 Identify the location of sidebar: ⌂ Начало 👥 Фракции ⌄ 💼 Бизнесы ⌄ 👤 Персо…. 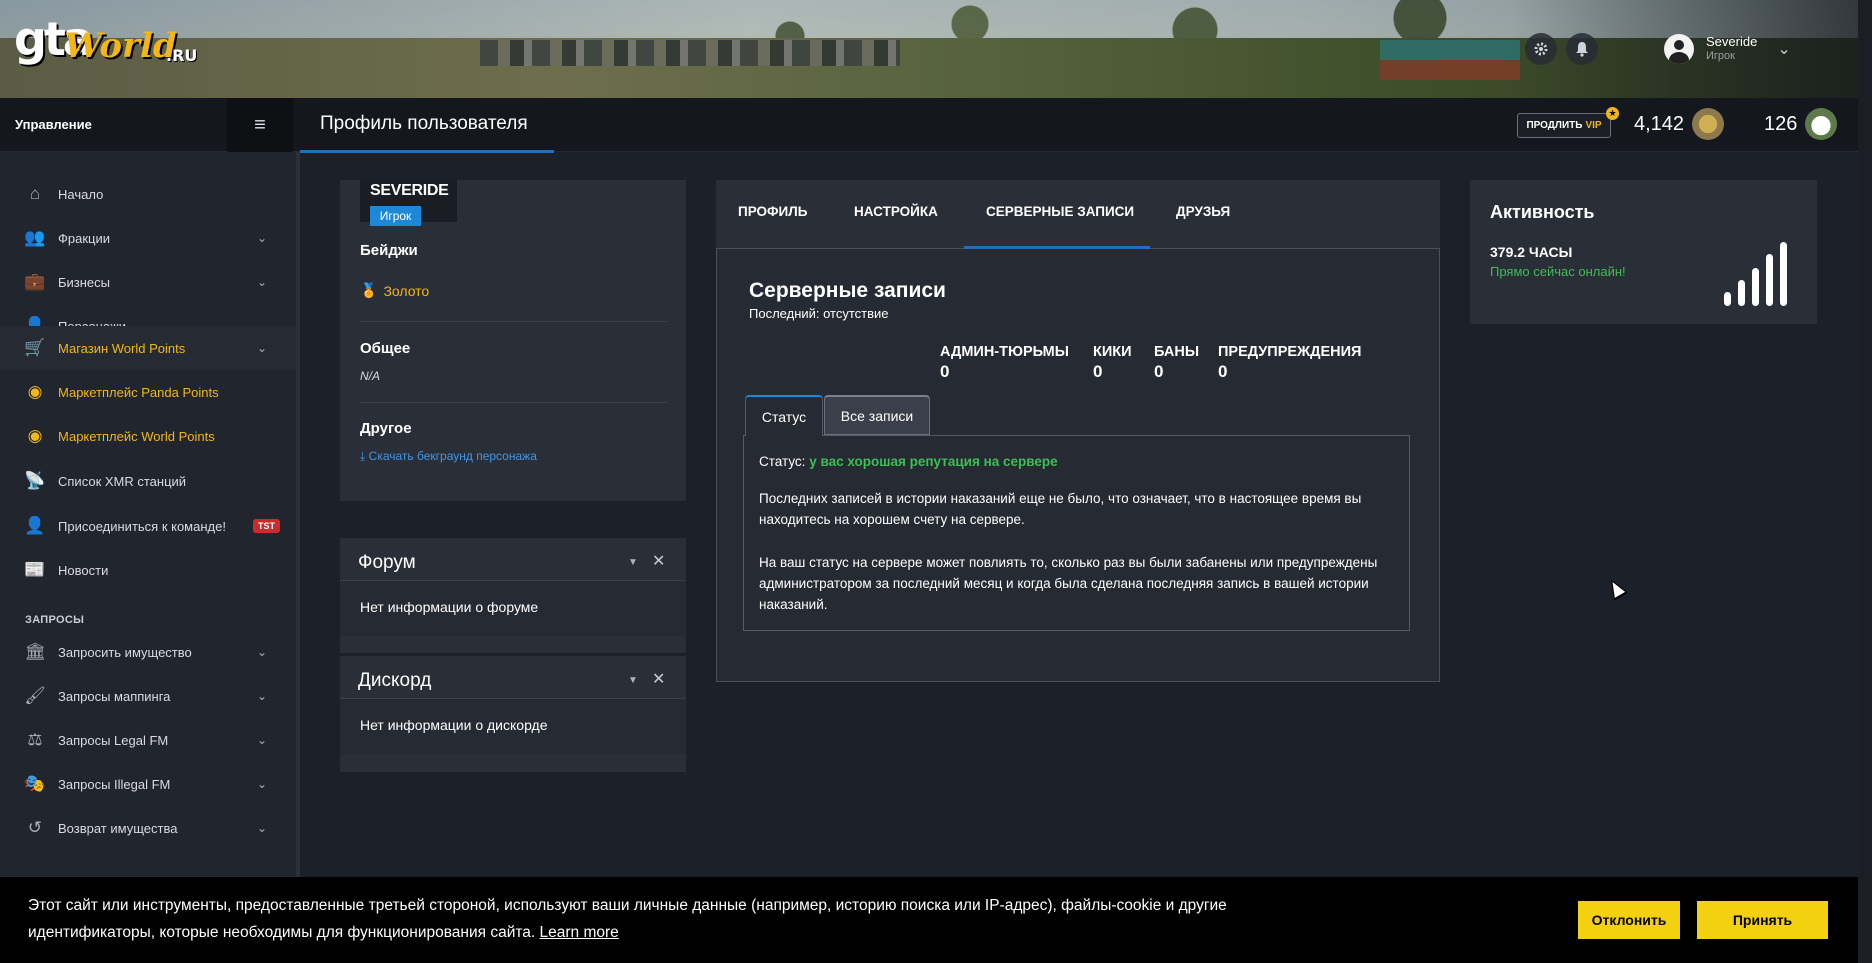
(148, 514).